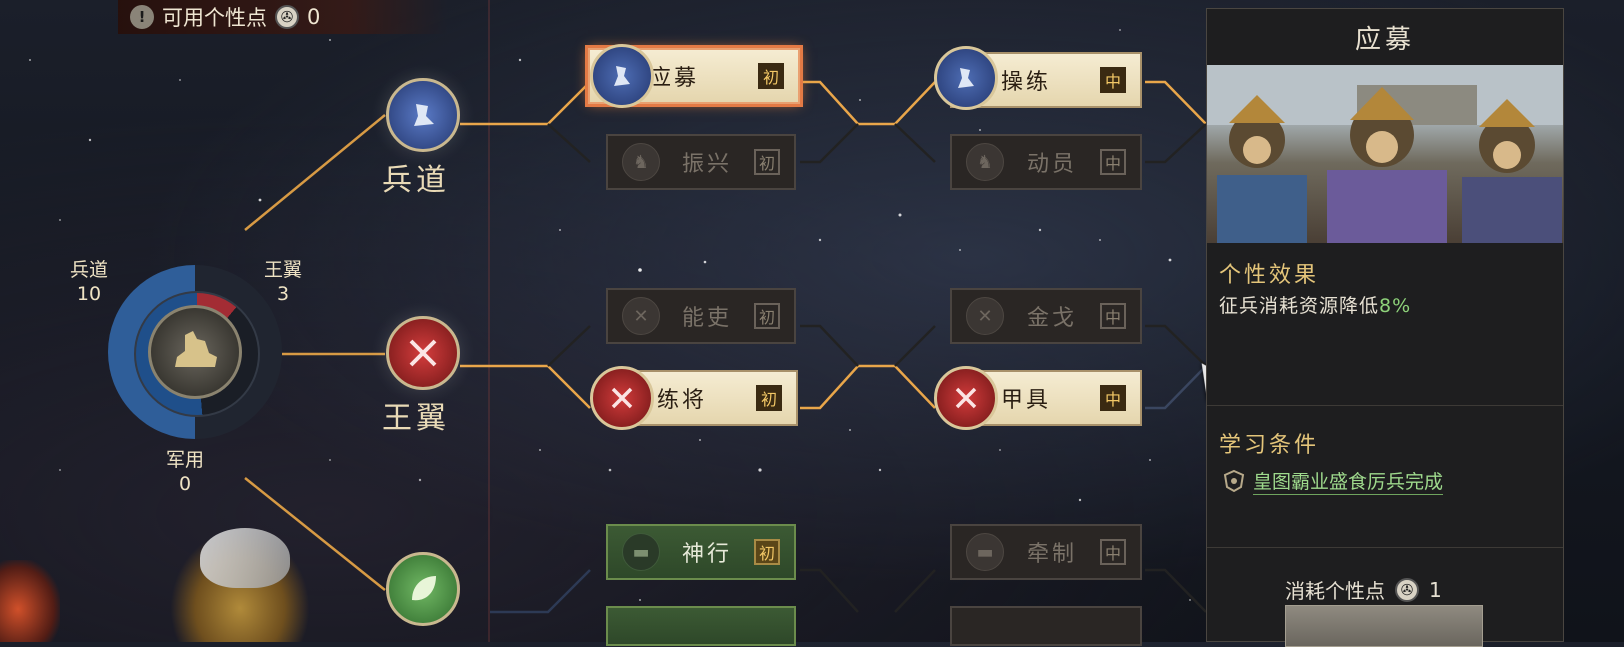 The image size is (1624, 647). Describe the element at coordinates (1234, 481) in the screenshot. I see `shield-icon` at that location.